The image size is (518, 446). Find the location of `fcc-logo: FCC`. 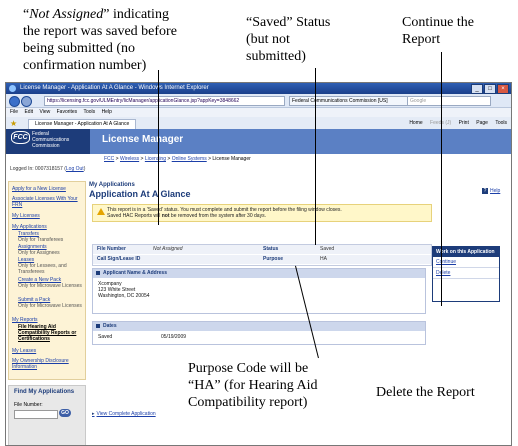

fcc-logo: FCC is located at coordinates (20, 137).